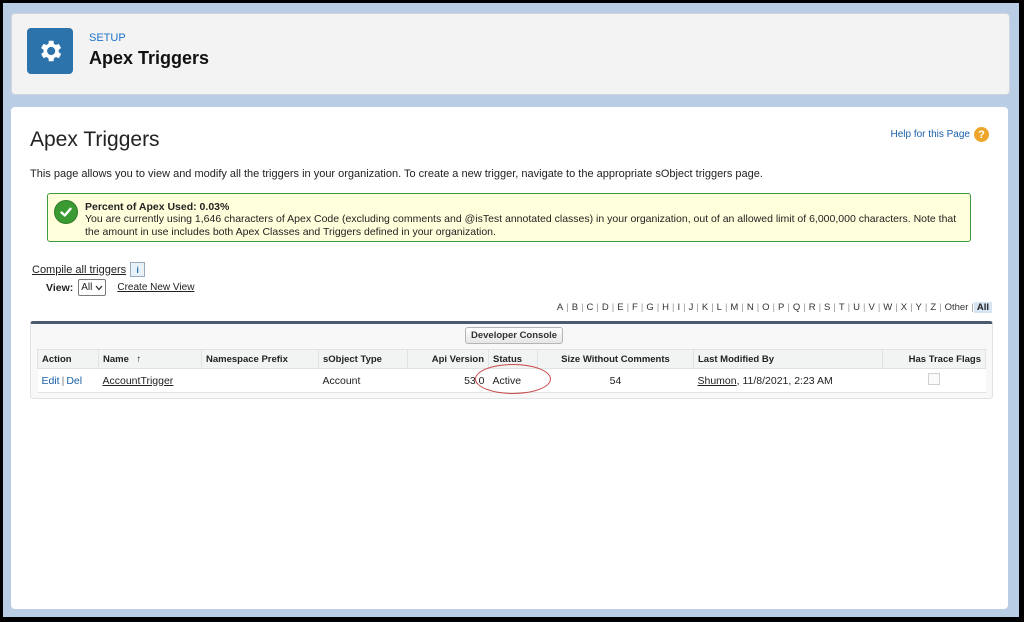 This screenshot has width=1024, height=622. Describe the element at coordinates (788, 359) in the screenshot. I see `column-header-last-modified: Last Modified By` at that location.